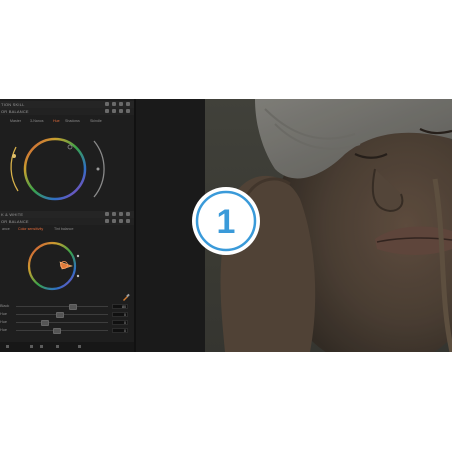  I want to click on tab-balance: ance, so click(6, 229).